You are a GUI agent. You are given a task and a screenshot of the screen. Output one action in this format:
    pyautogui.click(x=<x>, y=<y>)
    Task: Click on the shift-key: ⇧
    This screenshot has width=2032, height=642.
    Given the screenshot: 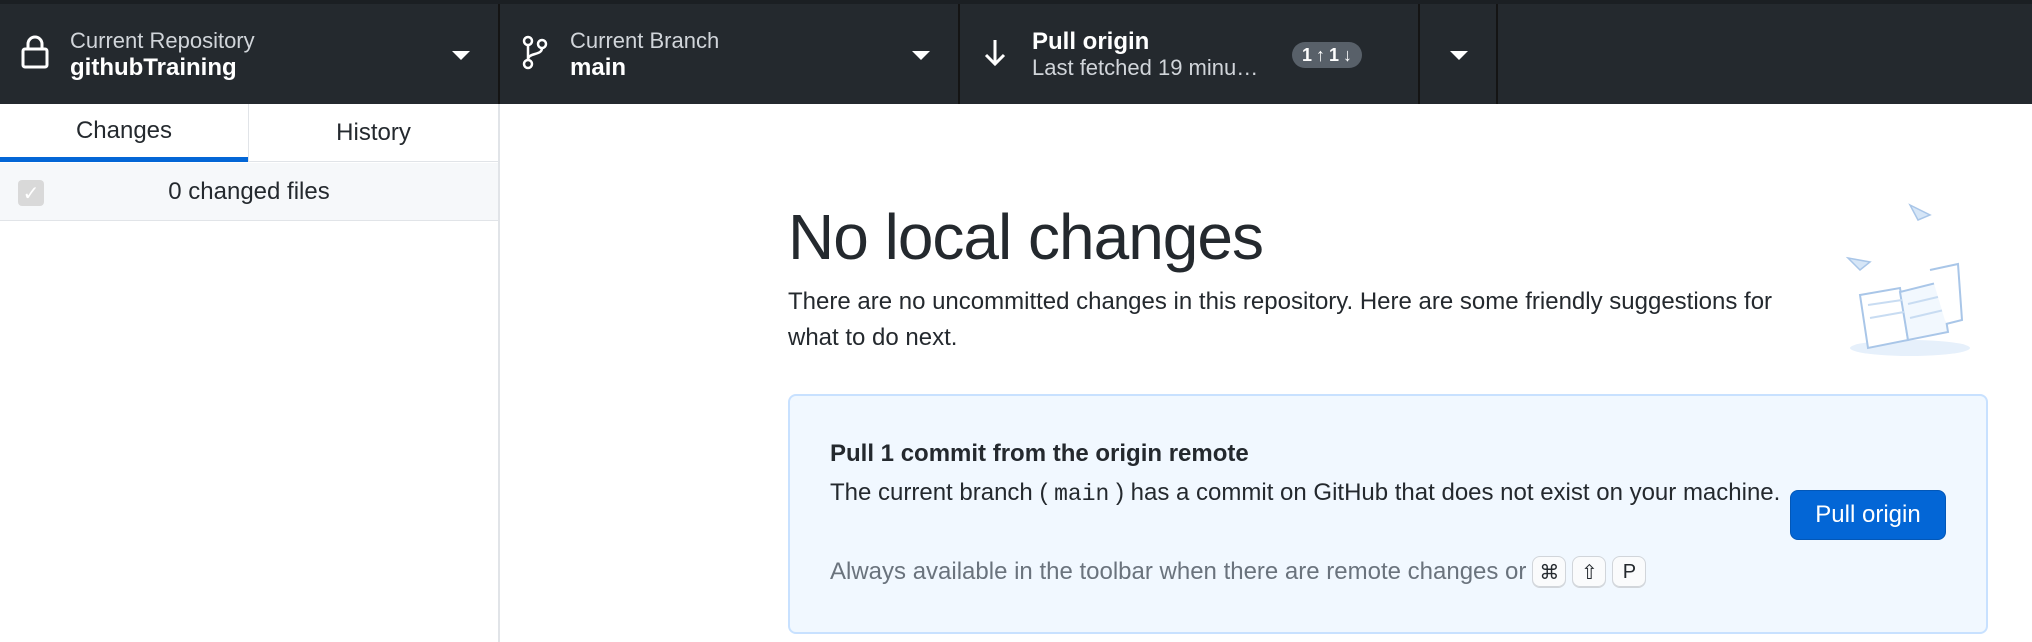 What is the action you would take?
    pyautogui.click(x=1589, y=572)
    